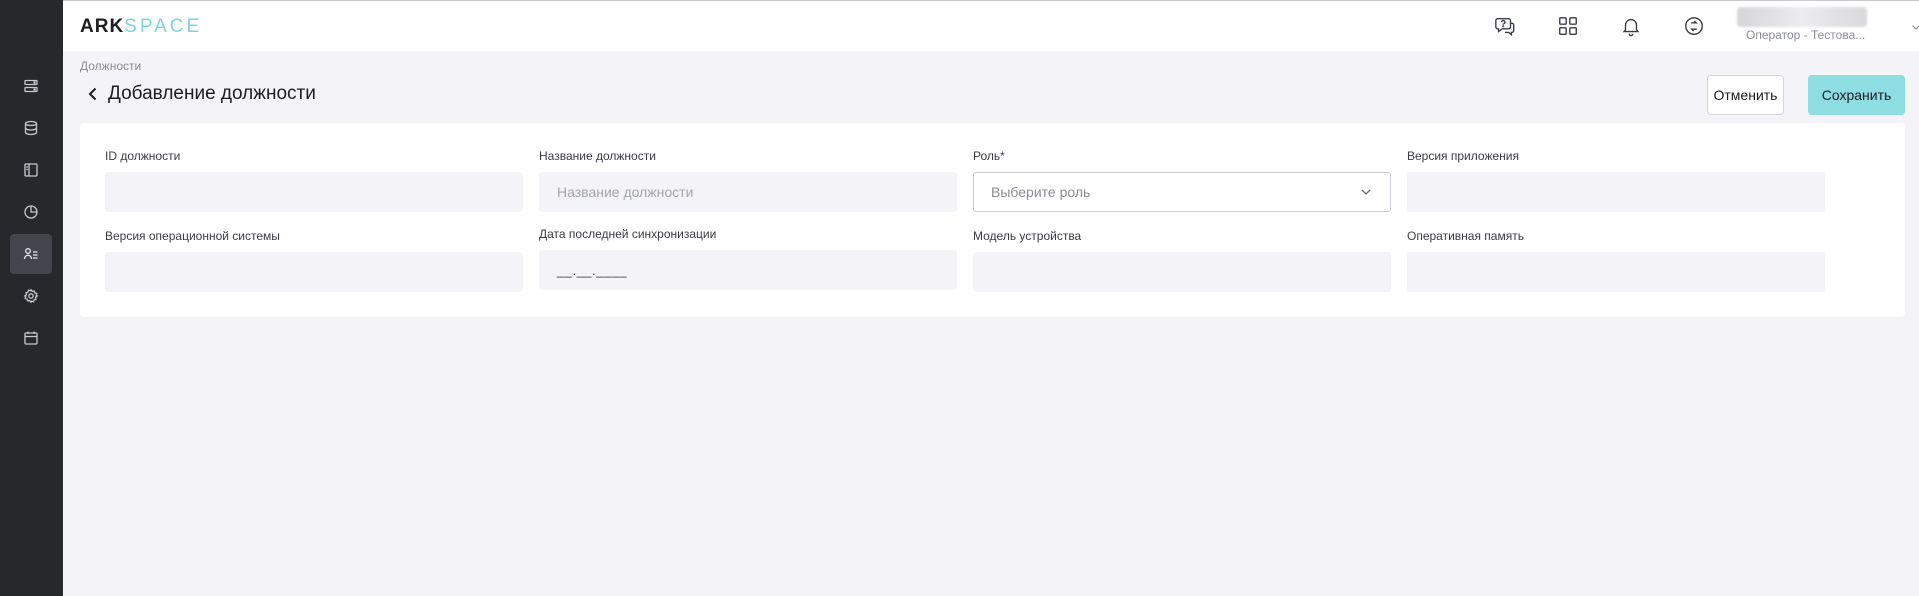 The image size is (1919, 596). Describe the element at coordinates (314, 192) in the screenshot. I see `position-id-input` at that location.